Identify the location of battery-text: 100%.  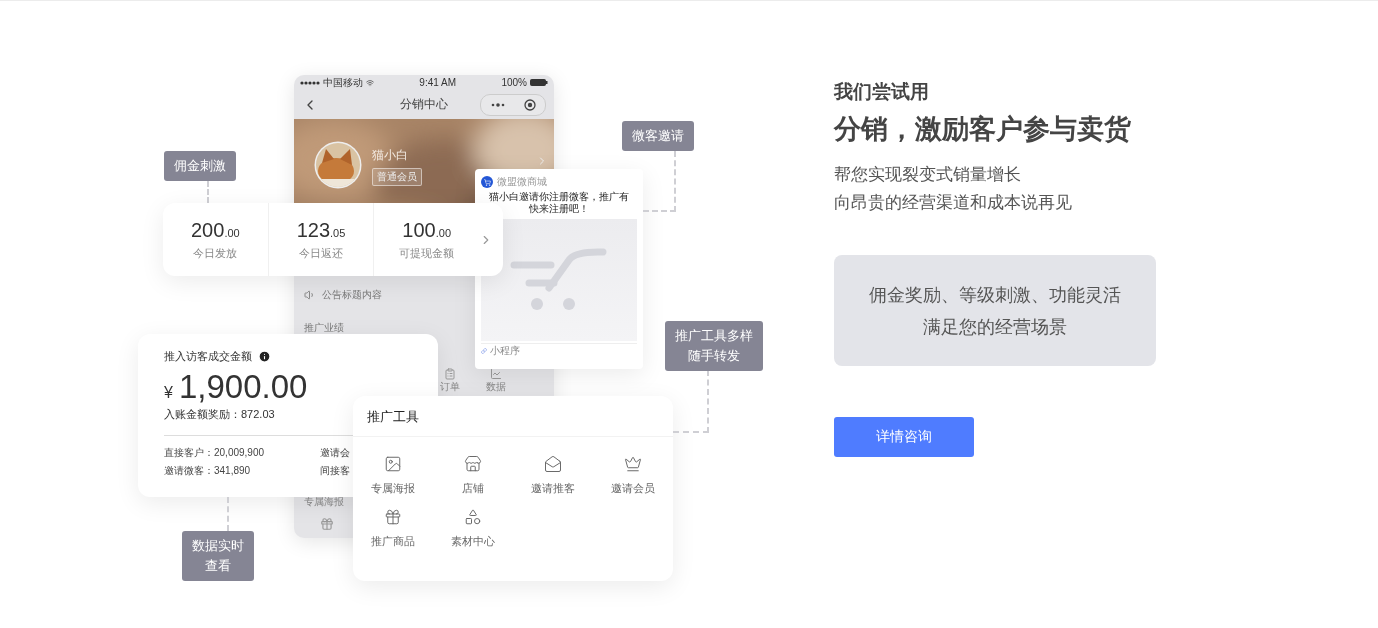
(514, 82).